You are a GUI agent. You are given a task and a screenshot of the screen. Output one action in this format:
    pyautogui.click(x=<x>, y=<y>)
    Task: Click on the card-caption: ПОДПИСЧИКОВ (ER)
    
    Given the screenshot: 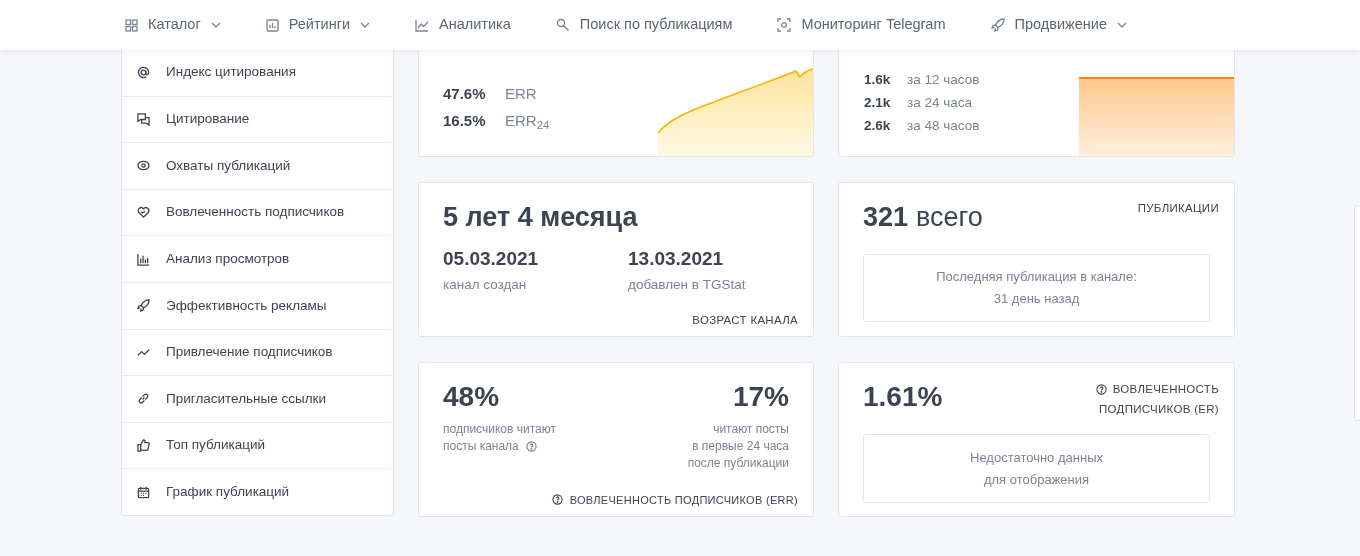 What is the action you would take?
    pyautogui.click(x=1159, y=409)
    